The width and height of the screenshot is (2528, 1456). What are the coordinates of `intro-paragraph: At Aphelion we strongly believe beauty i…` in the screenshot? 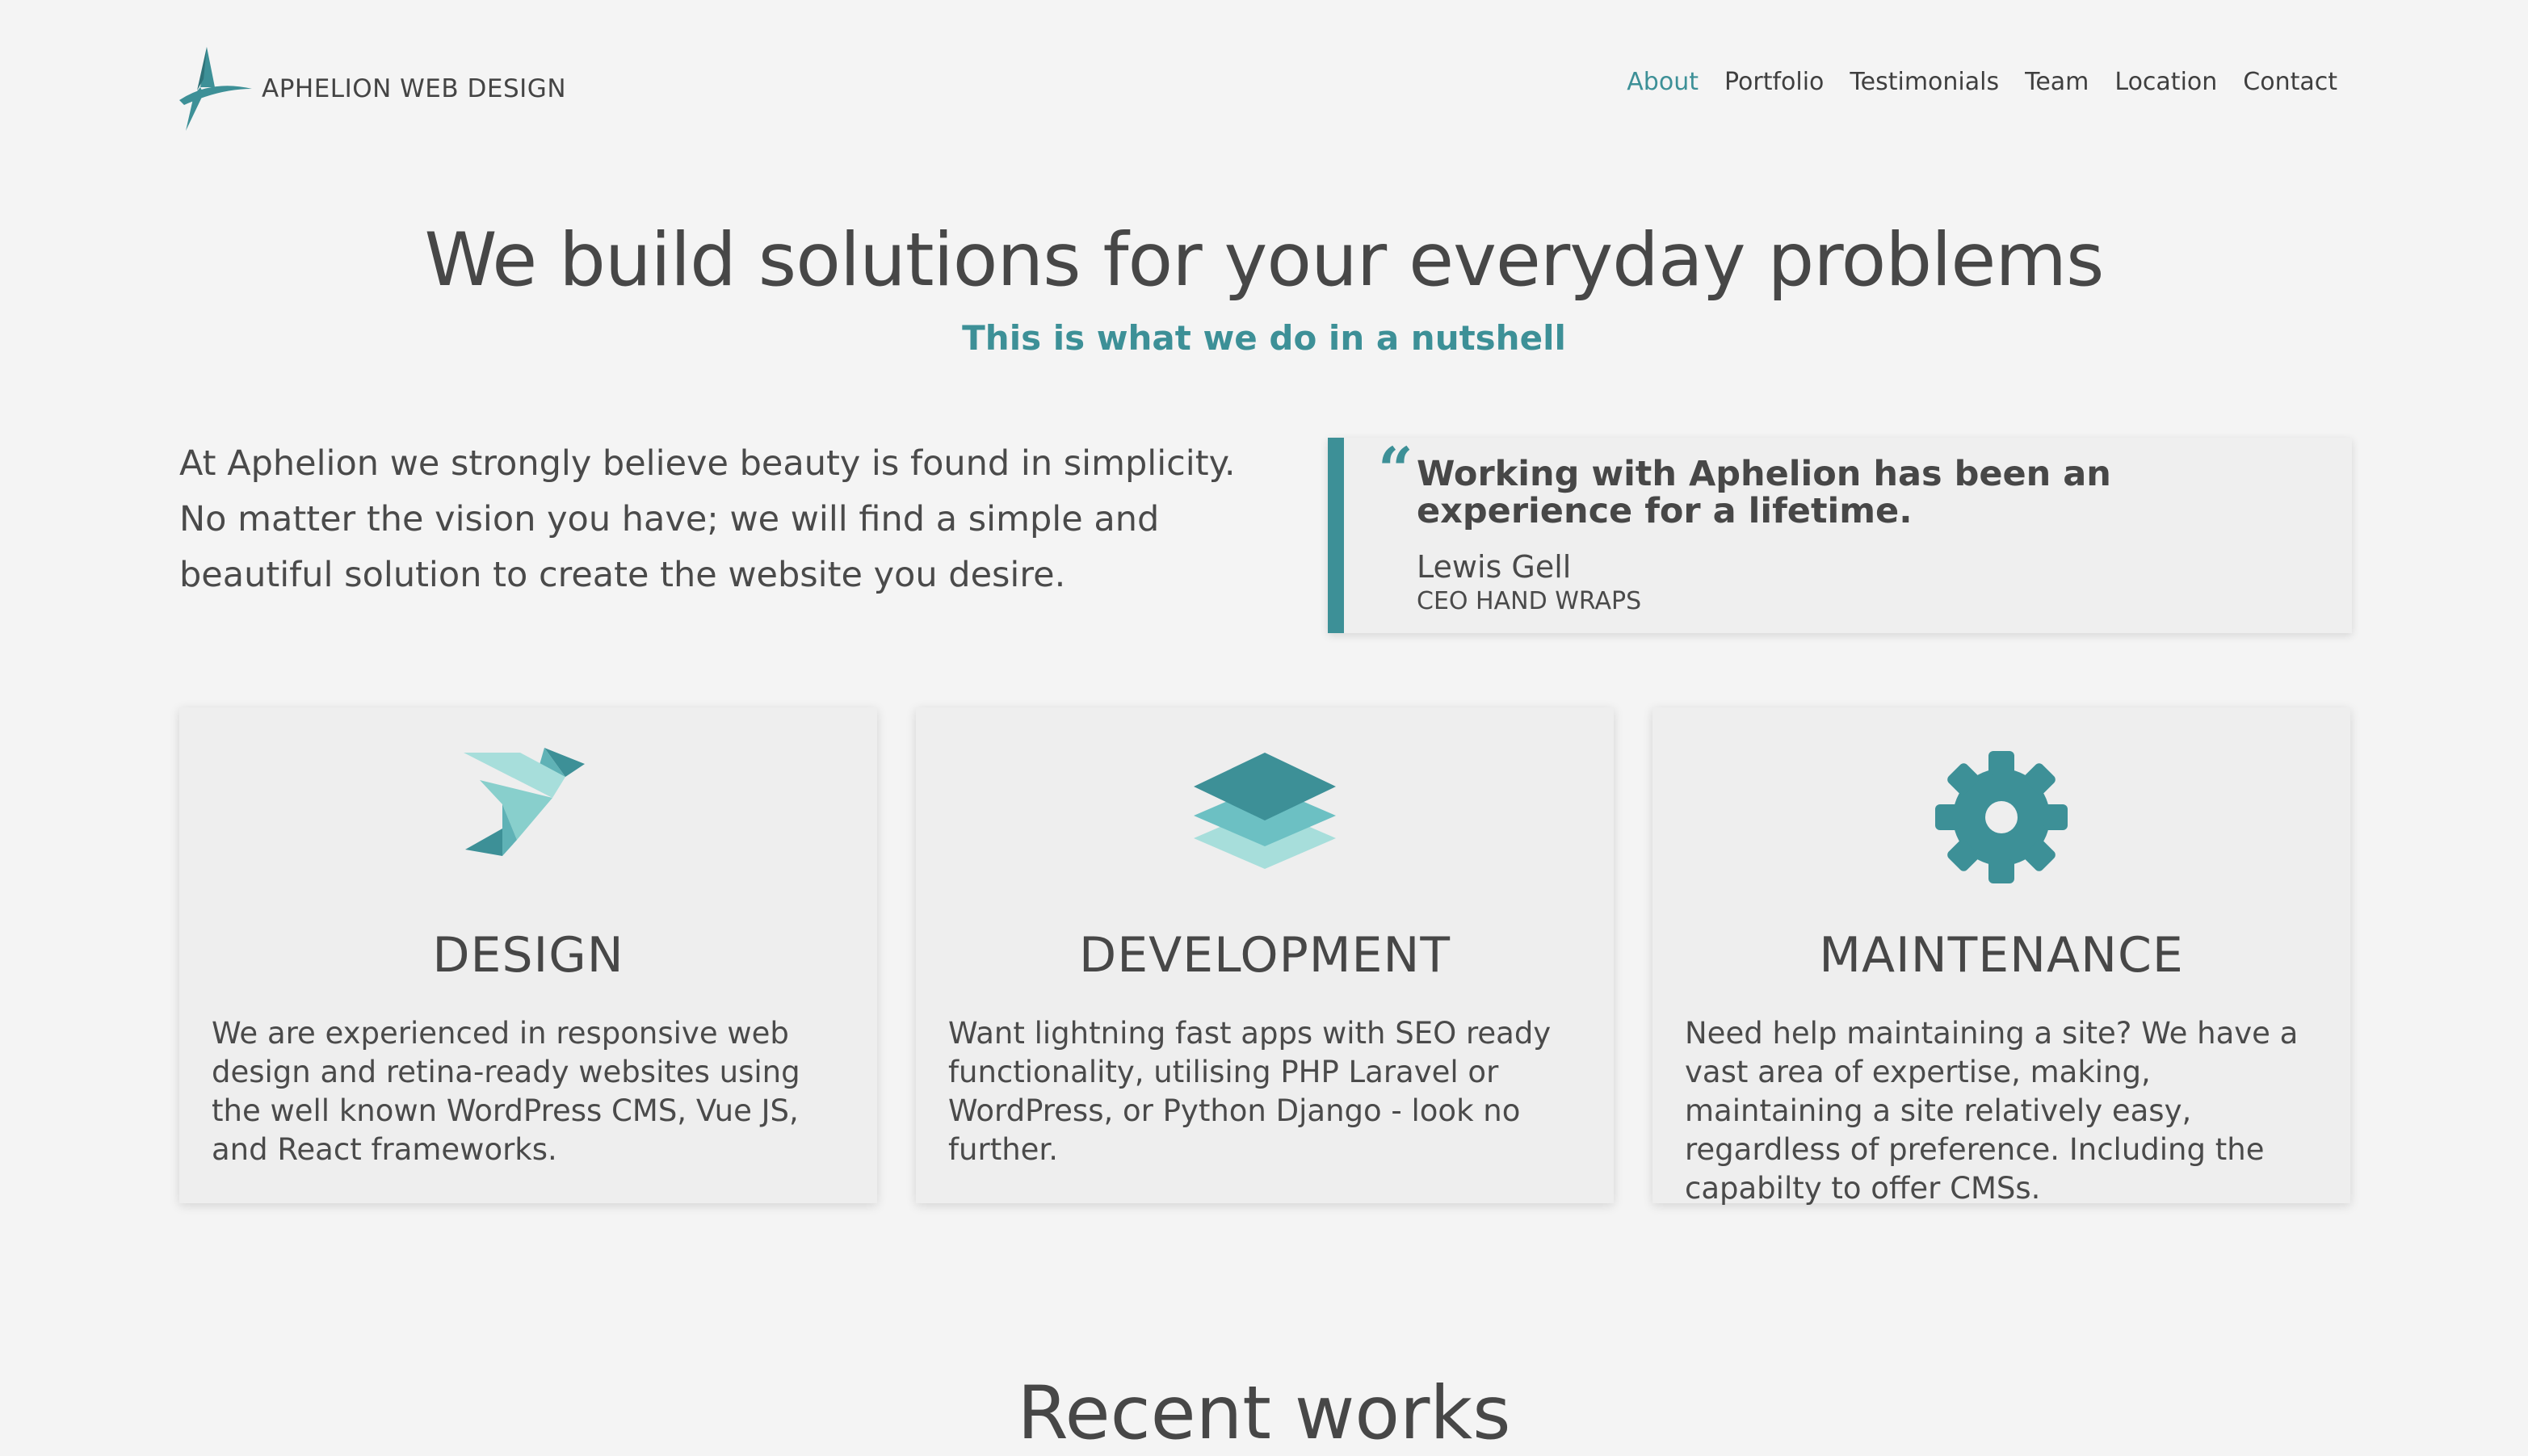 It's located at (707, 519).